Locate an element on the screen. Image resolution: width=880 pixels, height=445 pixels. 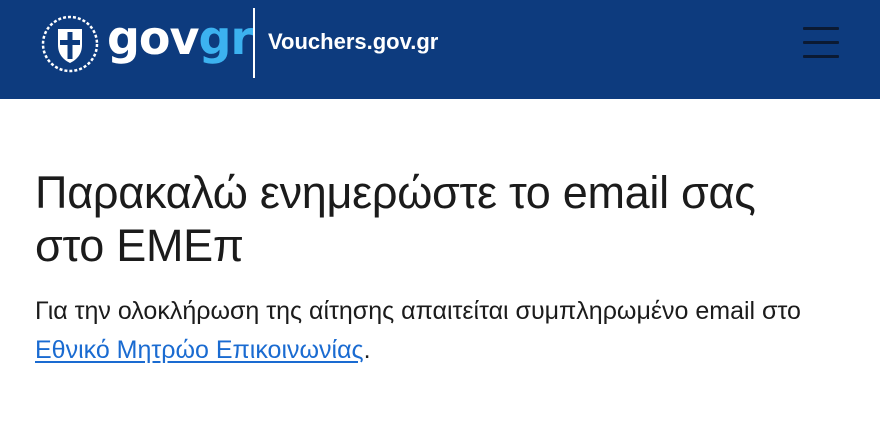
logo-part-gr: gr is located at coordinates (226, 38).